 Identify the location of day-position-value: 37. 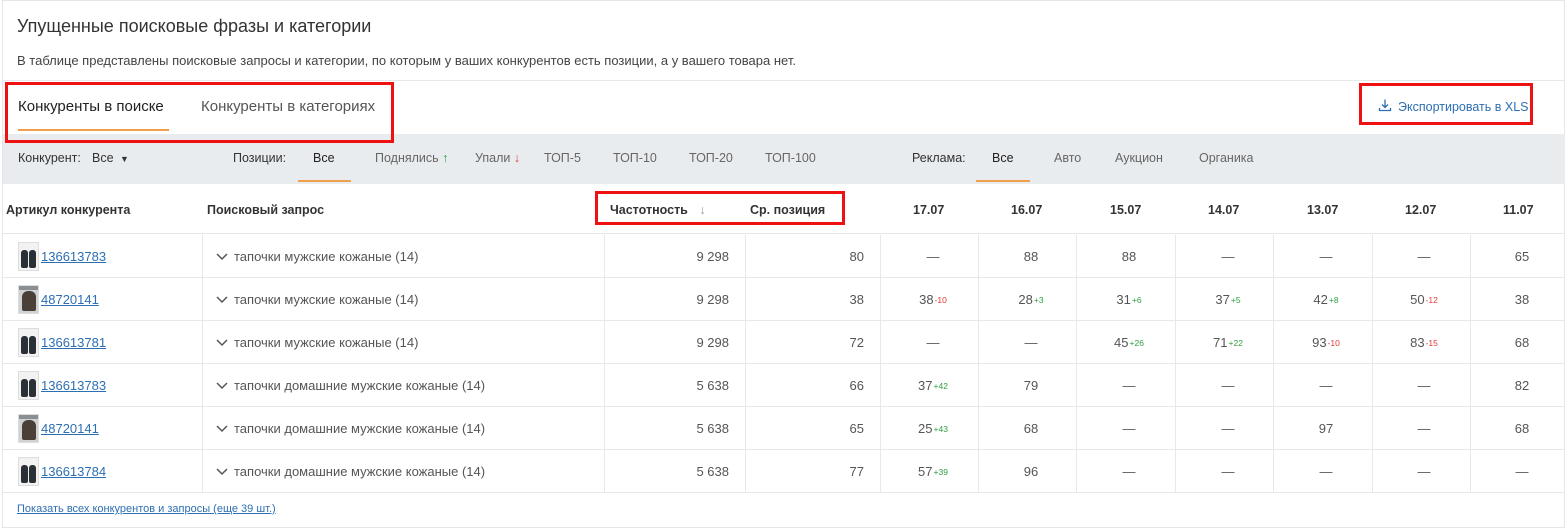
(1222, 299).